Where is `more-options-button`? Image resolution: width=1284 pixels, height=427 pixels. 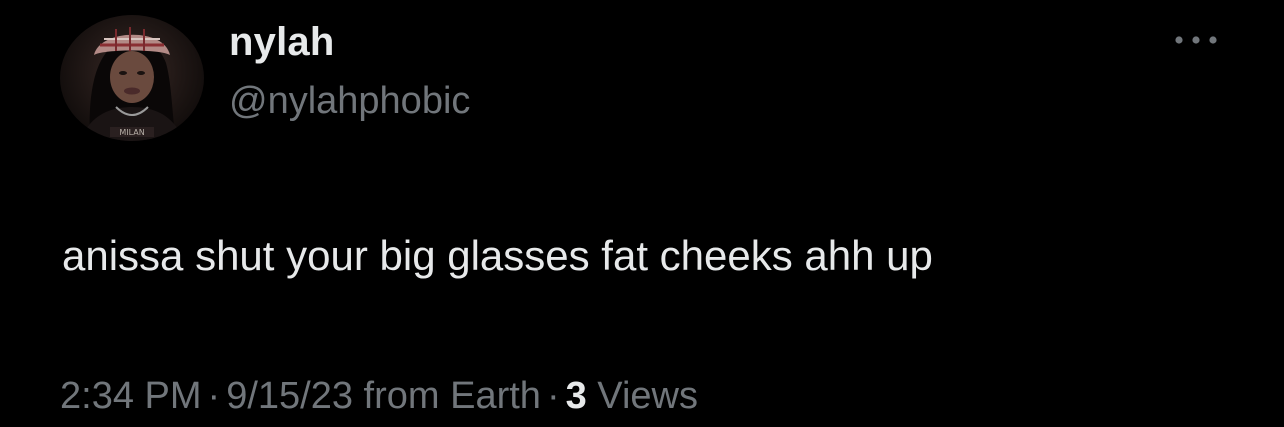 more-options-button is located at coordinates (1196, 40).